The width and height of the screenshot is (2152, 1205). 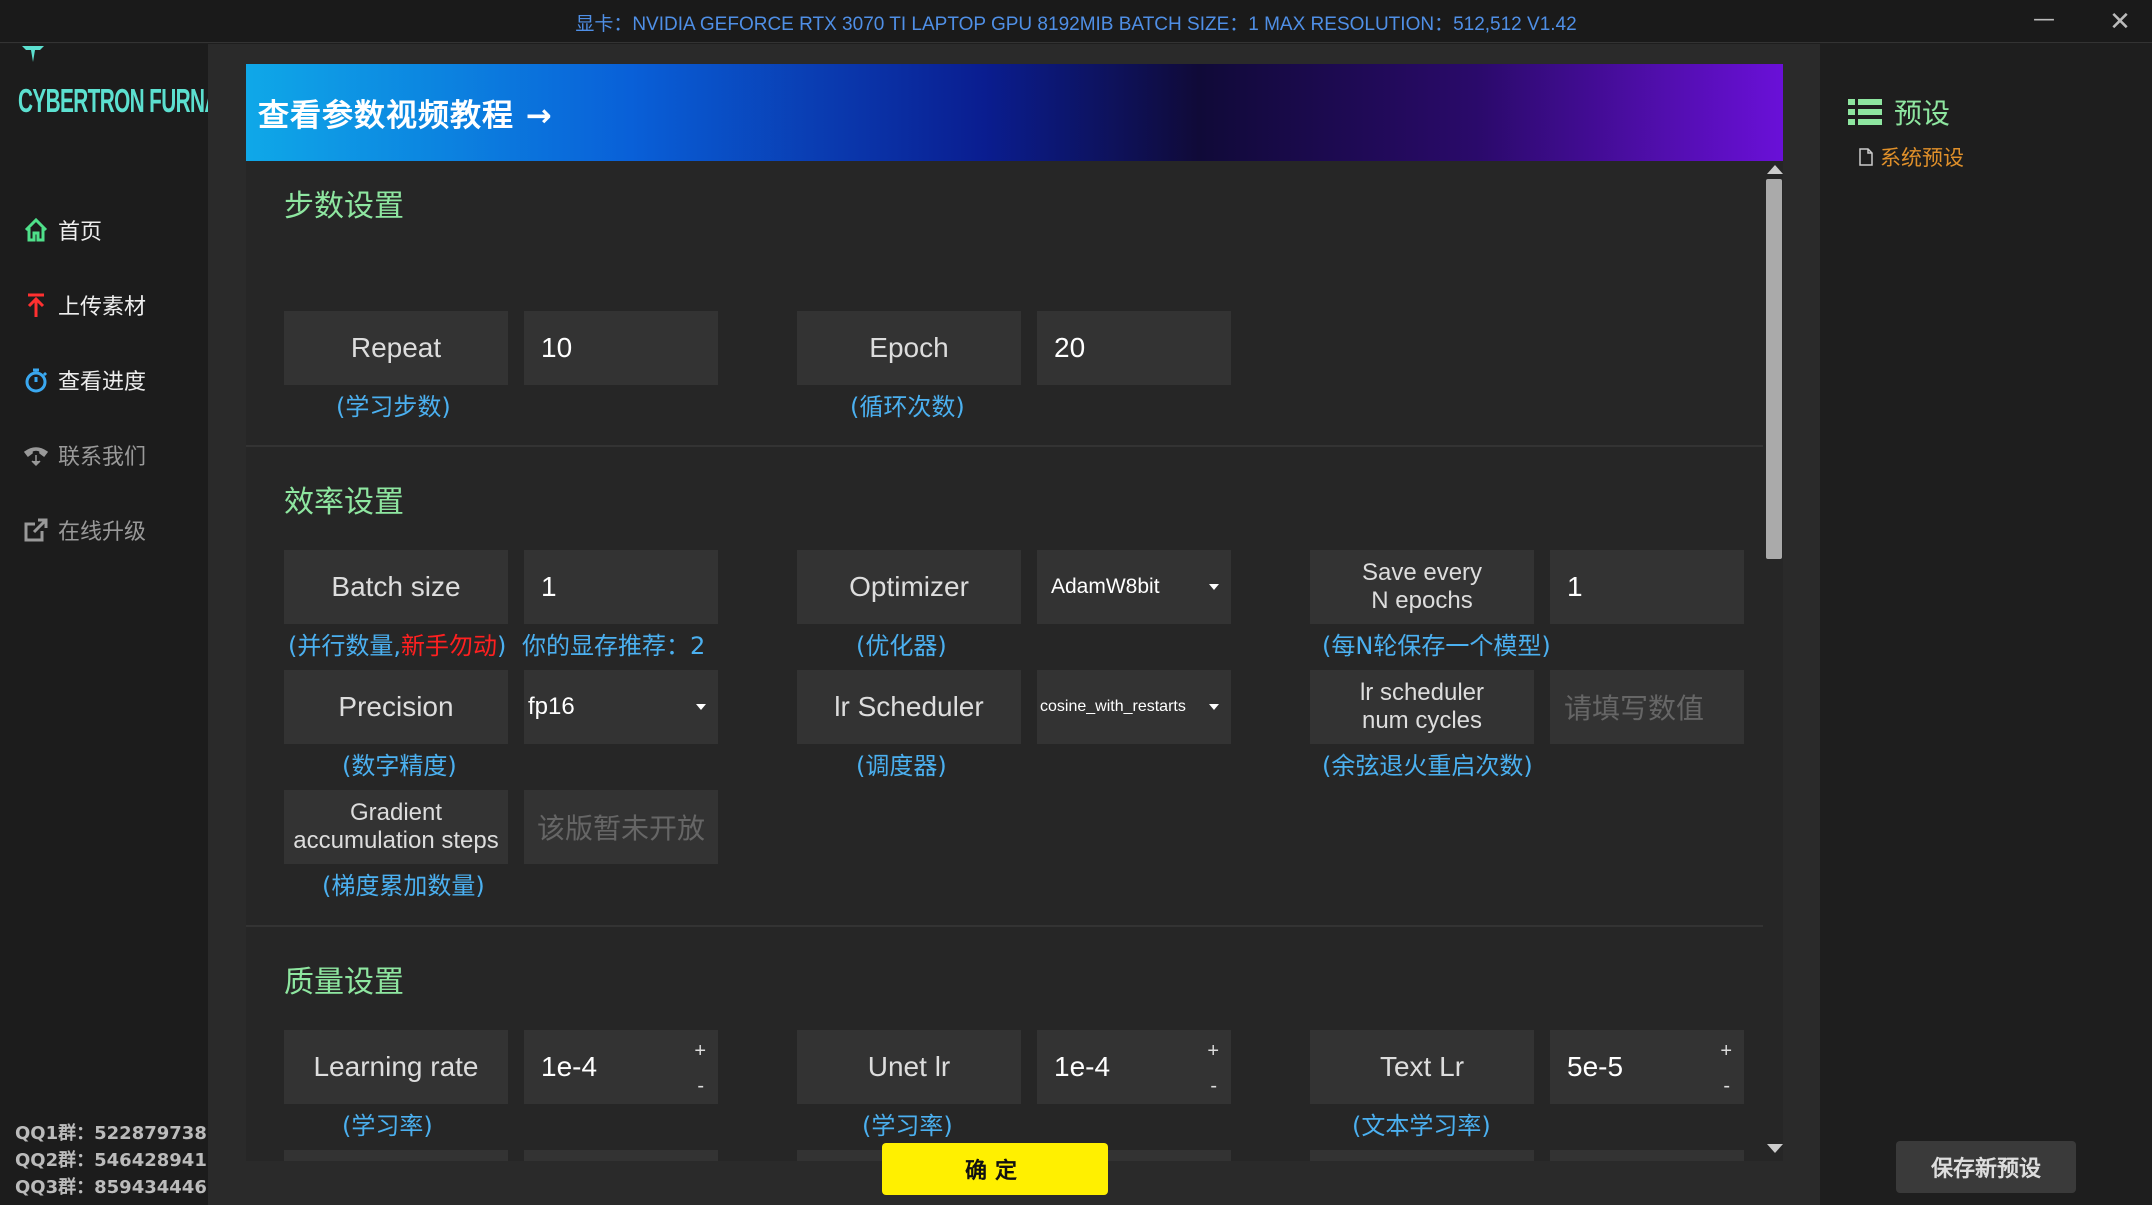 I want to click on unet-lr-value: 1e-4, so click(x=1082, y=1066).